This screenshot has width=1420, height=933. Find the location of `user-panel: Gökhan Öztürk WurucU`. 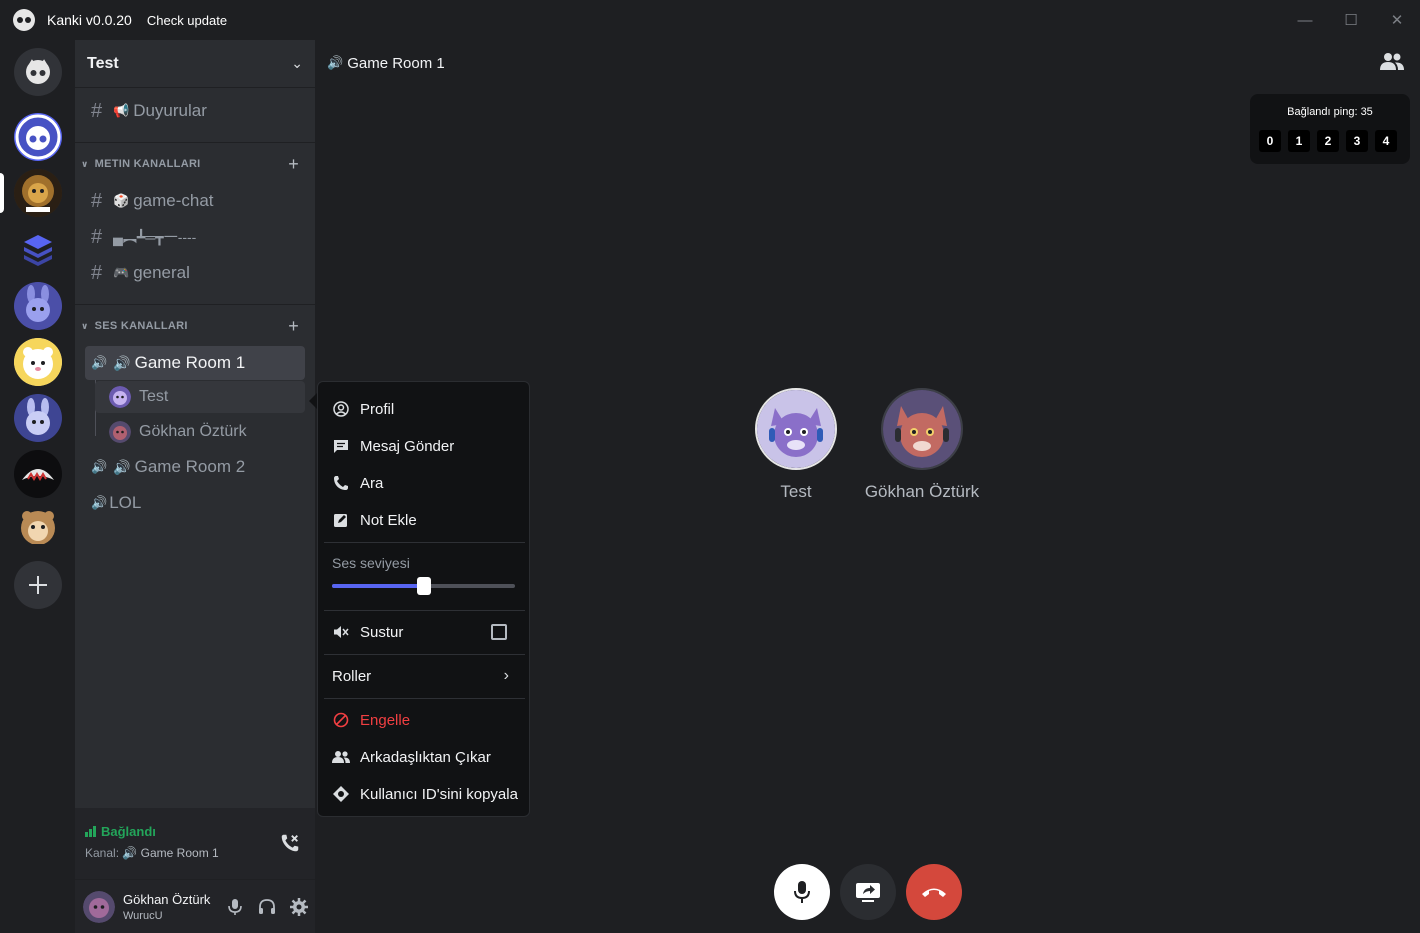

user-panel: Gökhan Öztürk WurucU is located at coordinates (195, 906).